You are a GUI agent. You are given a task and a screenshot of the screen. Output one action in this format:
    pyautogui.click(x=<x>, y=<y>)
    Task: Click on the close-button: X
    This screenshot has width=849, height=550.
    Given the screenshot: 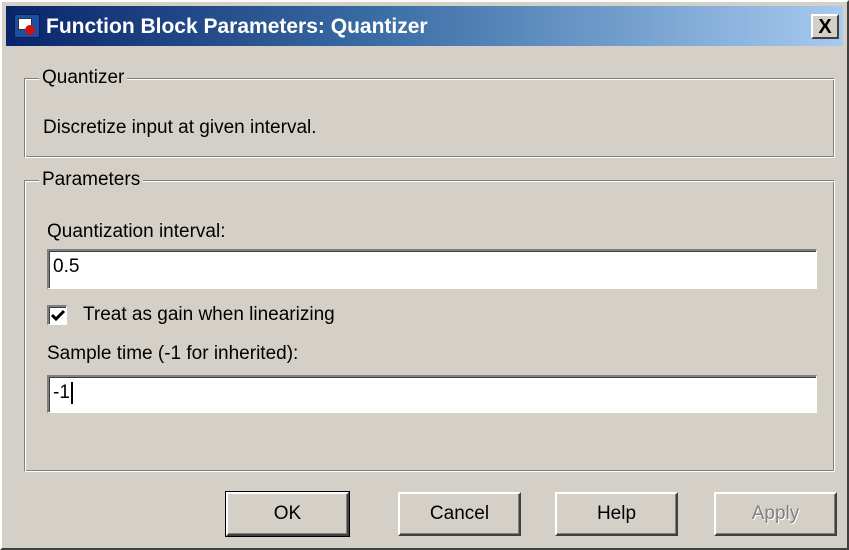 What is the action you would take?
    pyautogui.click(x=825, y=26)
    